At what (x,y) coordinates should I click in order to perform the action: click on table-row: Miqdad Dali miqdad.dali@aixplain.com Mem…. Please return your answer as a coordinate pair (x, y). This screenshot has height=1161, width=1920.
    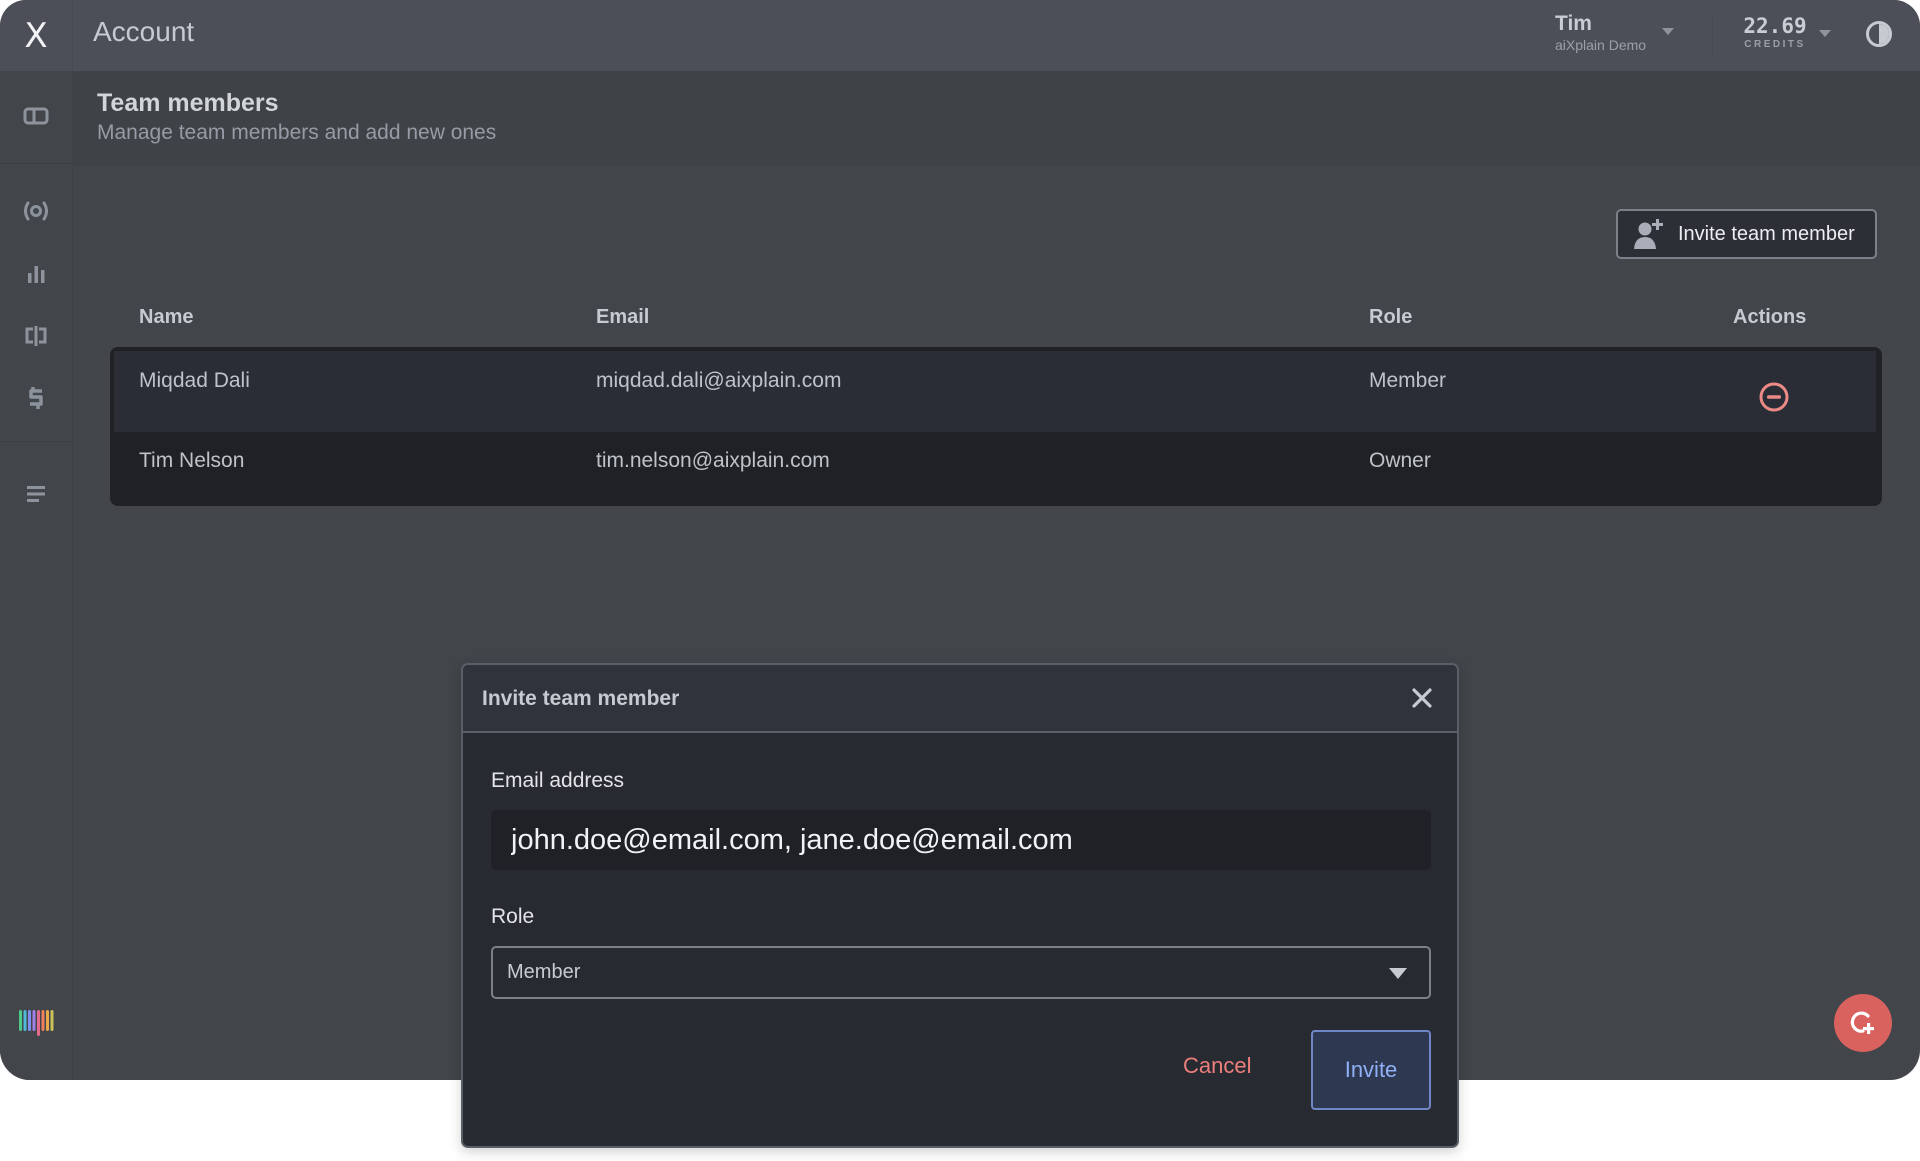
    Looking at the image, I should click on (995, 391).